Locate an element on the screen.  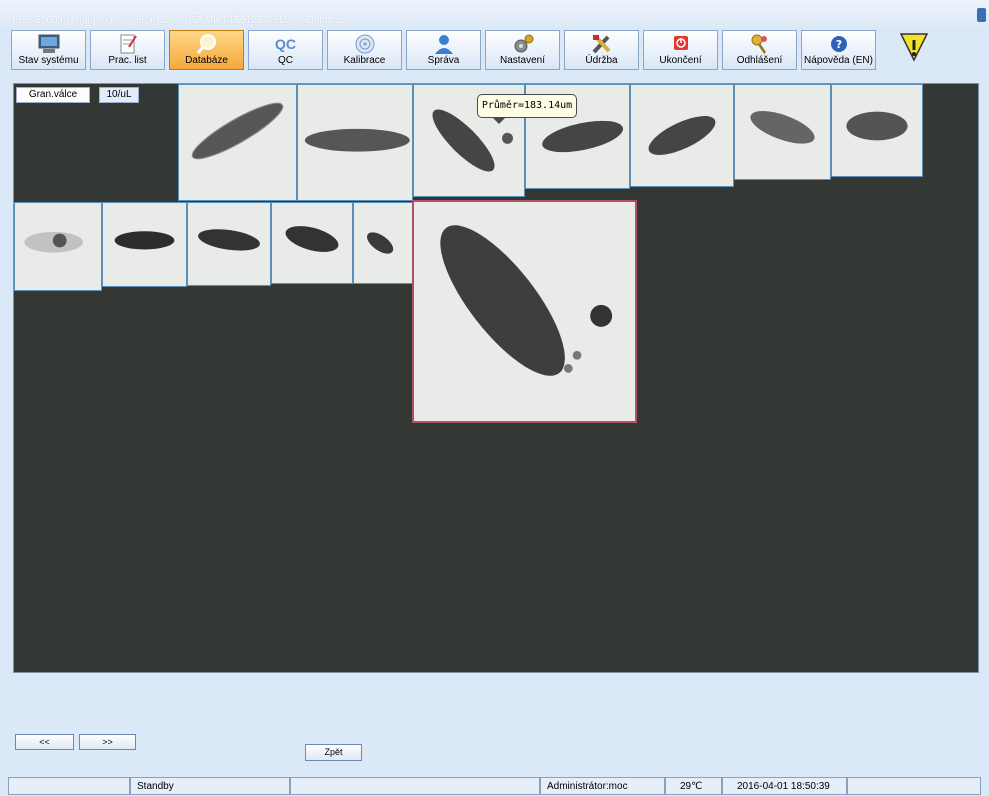
status-extra is located at coordinates (914, 786).